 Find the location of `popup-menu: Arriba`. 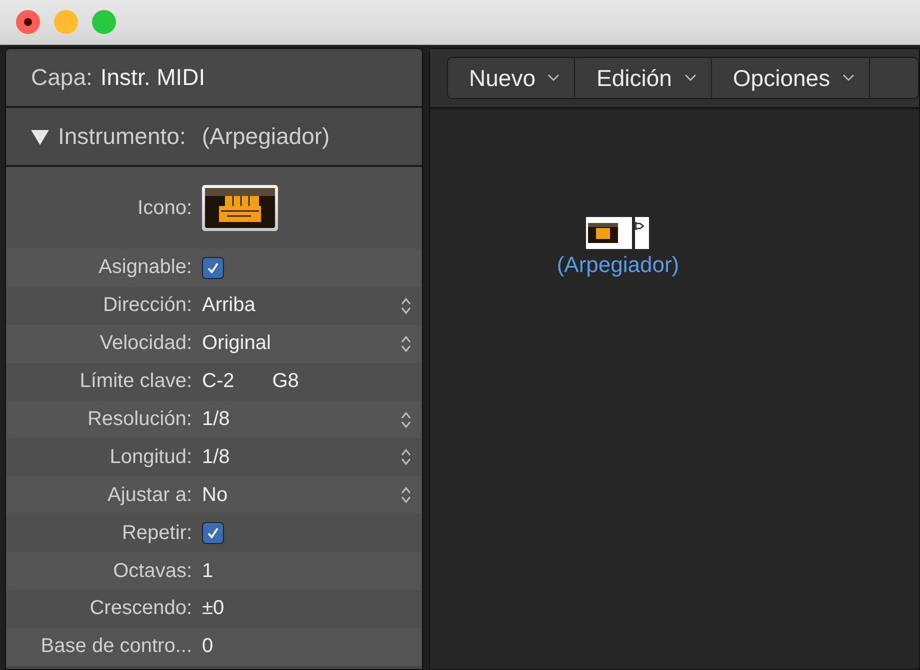

popup-menu: Arriba is located at coordinates (229, 306).